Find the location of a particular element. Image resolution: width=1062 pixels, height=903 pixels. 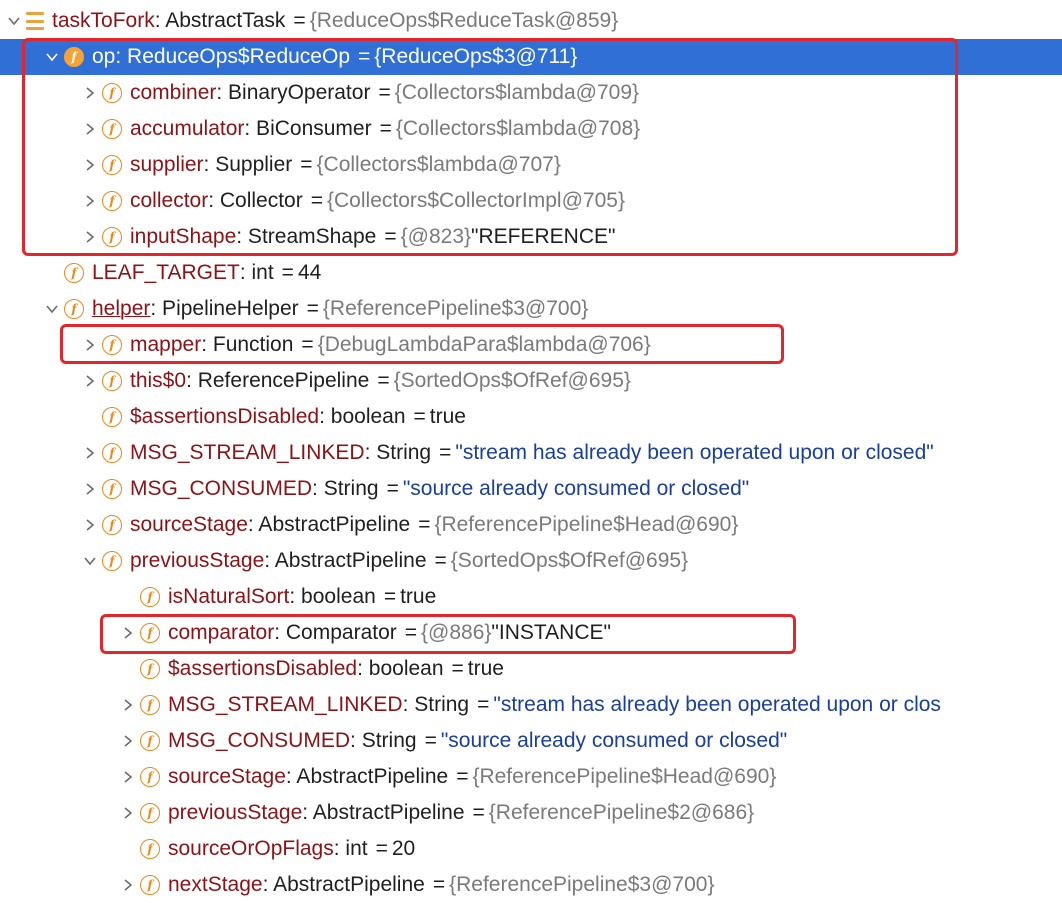

tree-row: f sourceOrOpFlags: int = 20 is located at coordinates (531, 849).